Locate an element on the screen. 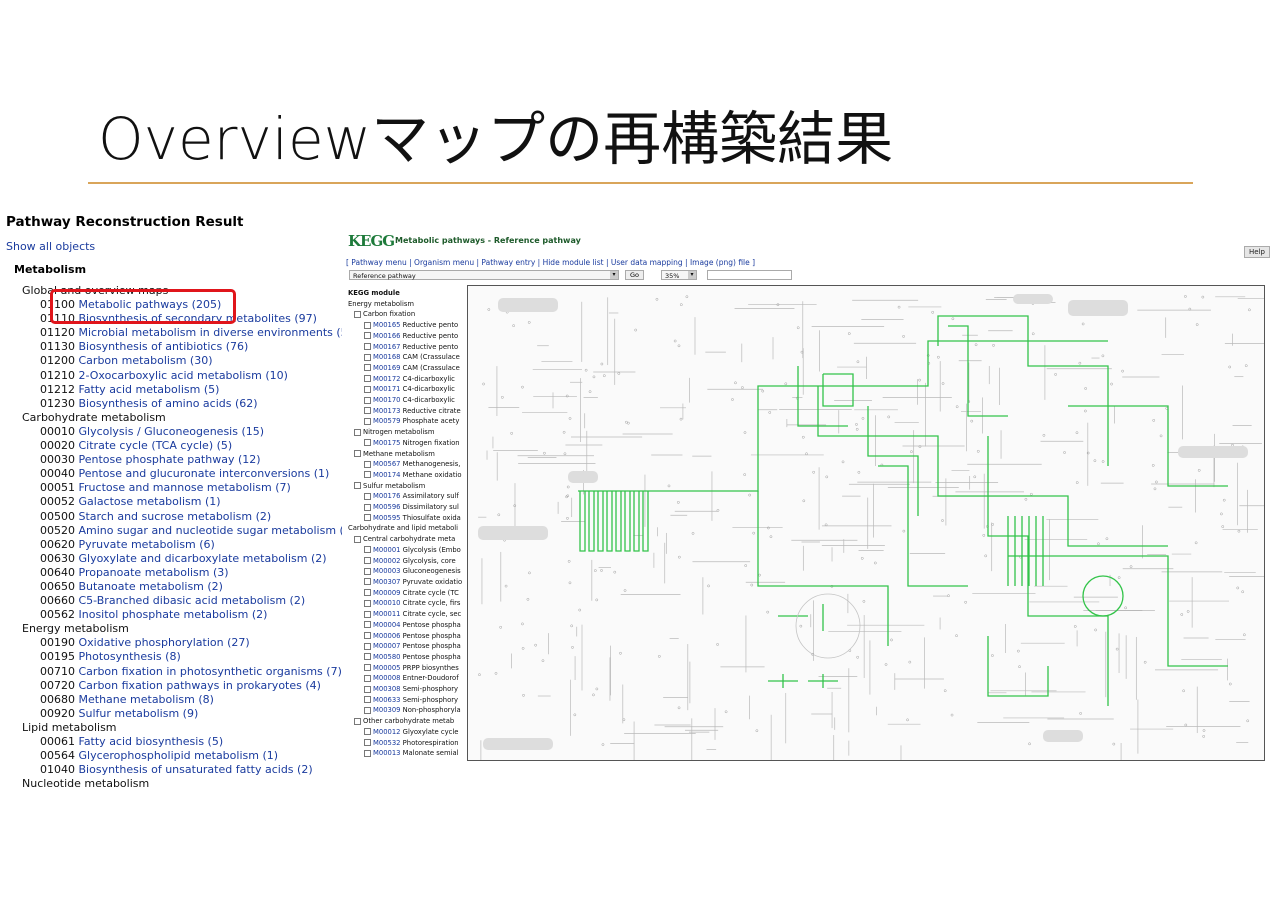 Image resolution: width=1280 pixels, height=905 pixels. module-row: M00013 Malonate semial is located at coordinates (415, 753).